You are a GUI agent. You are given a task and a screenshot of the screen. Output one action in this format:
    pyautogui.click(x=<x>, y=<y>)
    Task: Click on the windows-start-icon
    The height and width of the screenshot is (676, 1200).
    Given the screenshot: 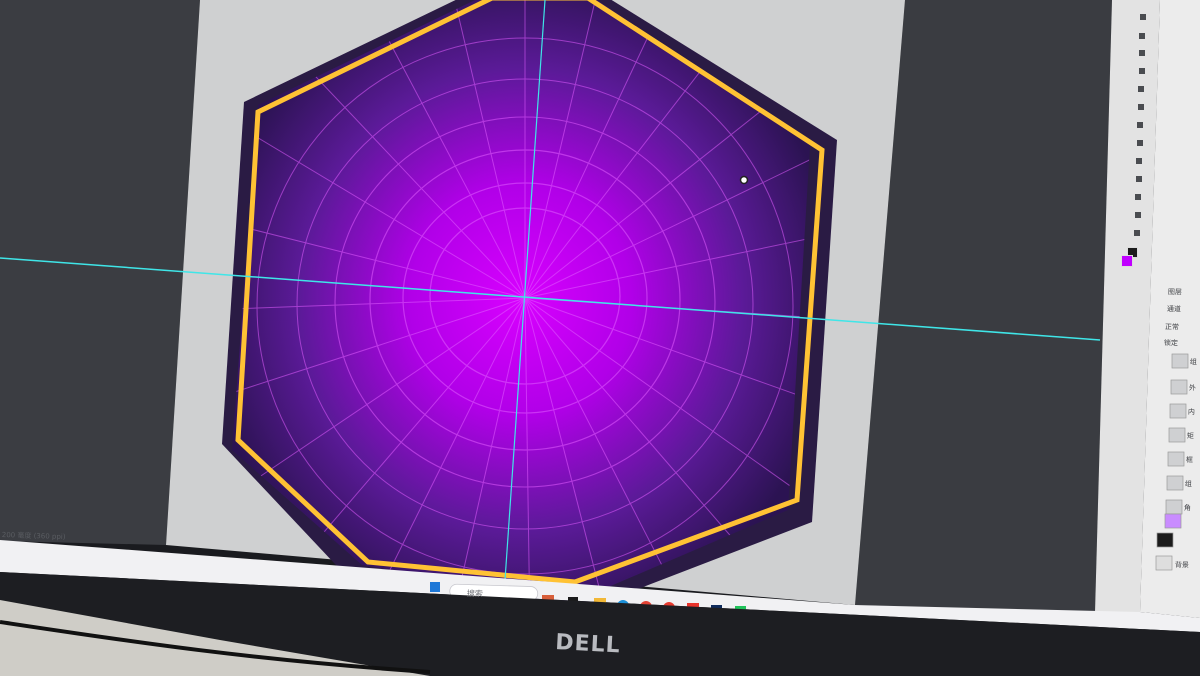 What is the action you would take?
    pyautogui.click(x=435, y=587)
    